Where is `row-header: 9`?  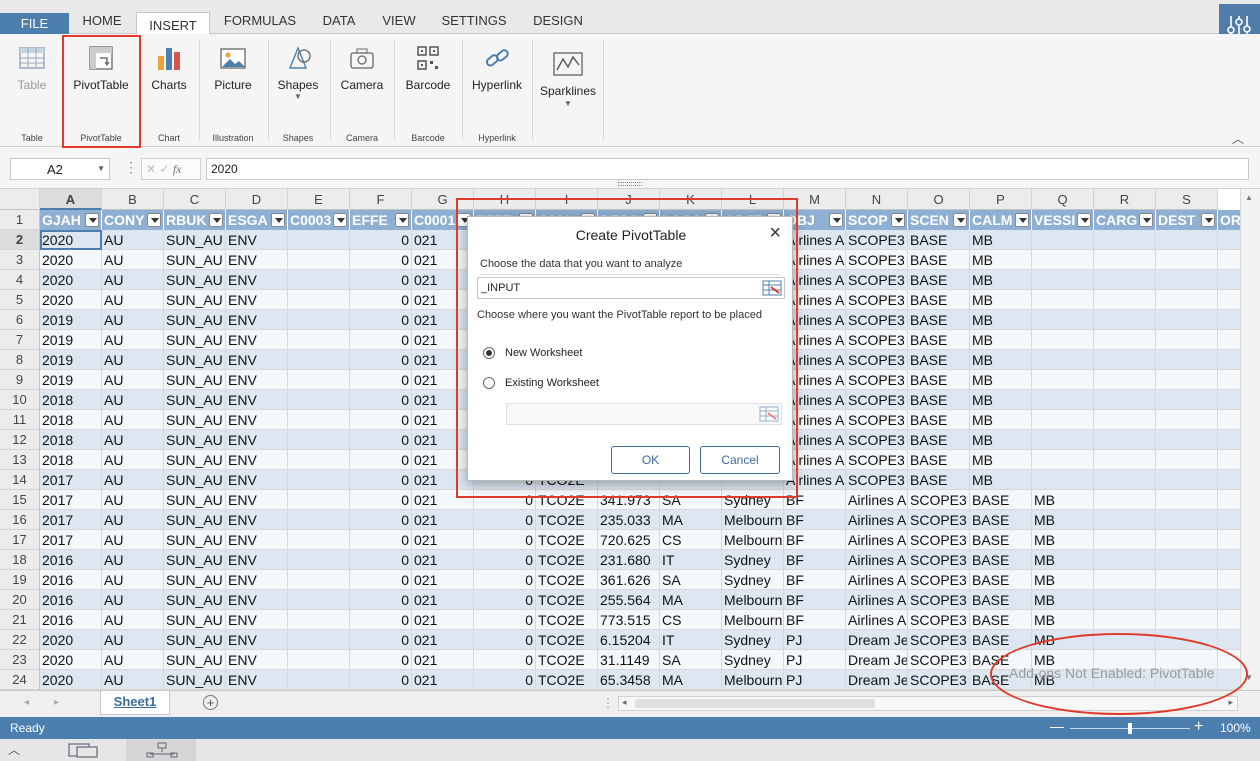 row-header: 9 is located at coordinates (20, 380).